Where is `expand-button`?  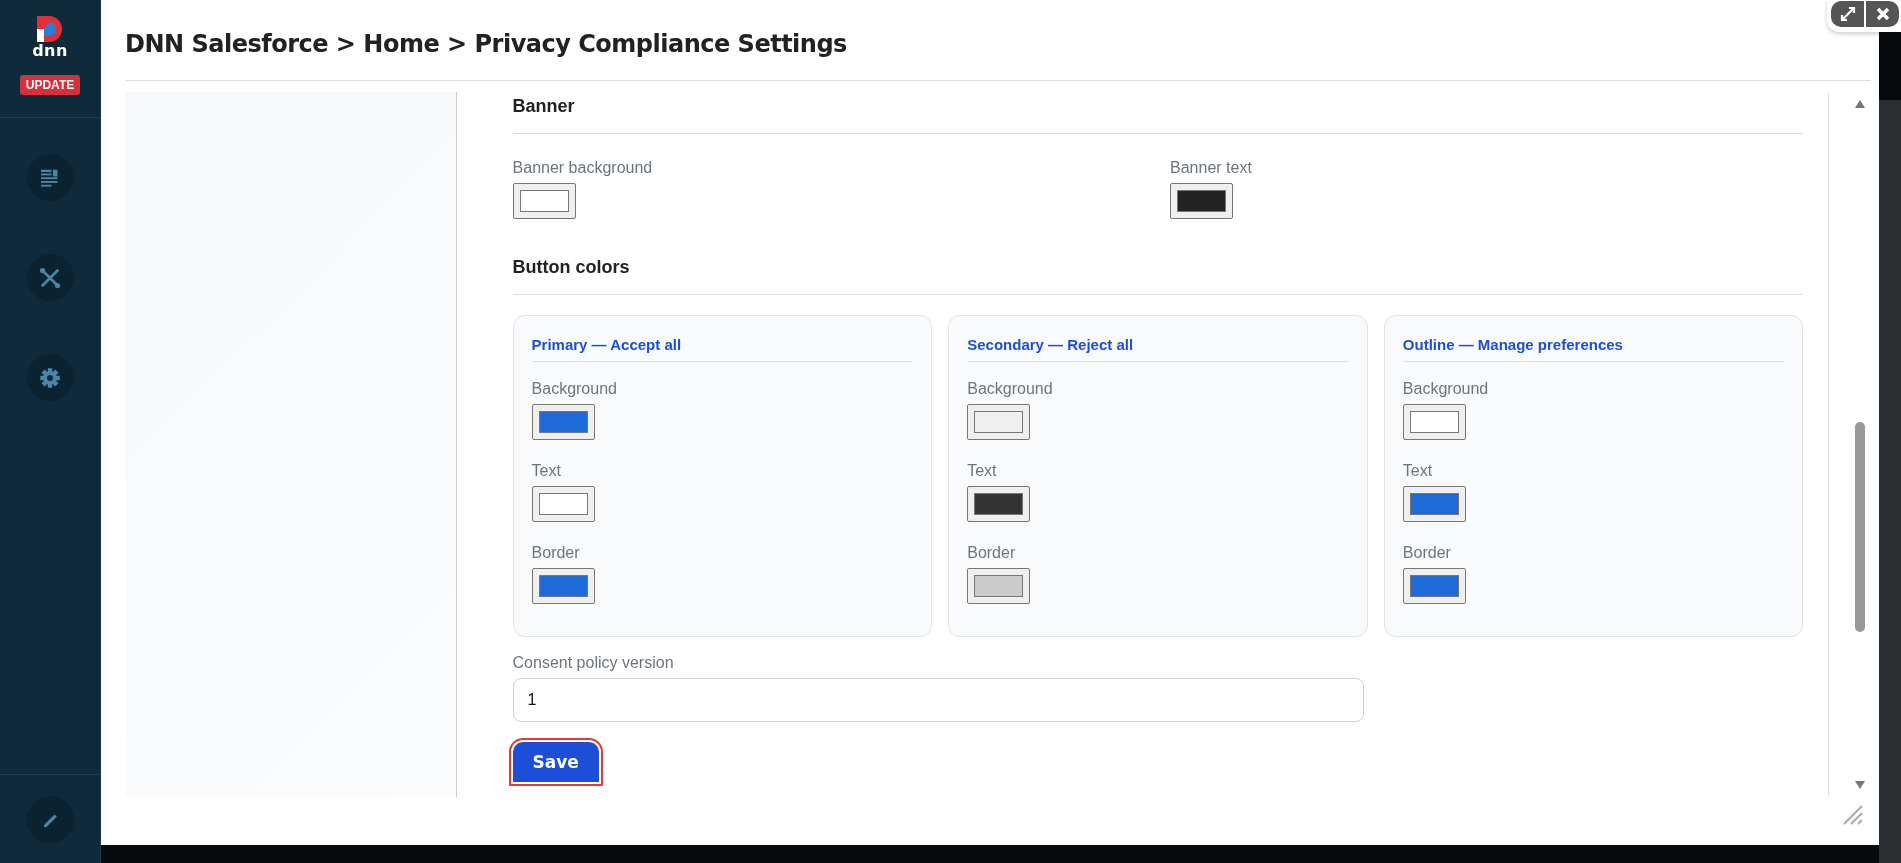 expand-button is located at coordinates (1847, 14).